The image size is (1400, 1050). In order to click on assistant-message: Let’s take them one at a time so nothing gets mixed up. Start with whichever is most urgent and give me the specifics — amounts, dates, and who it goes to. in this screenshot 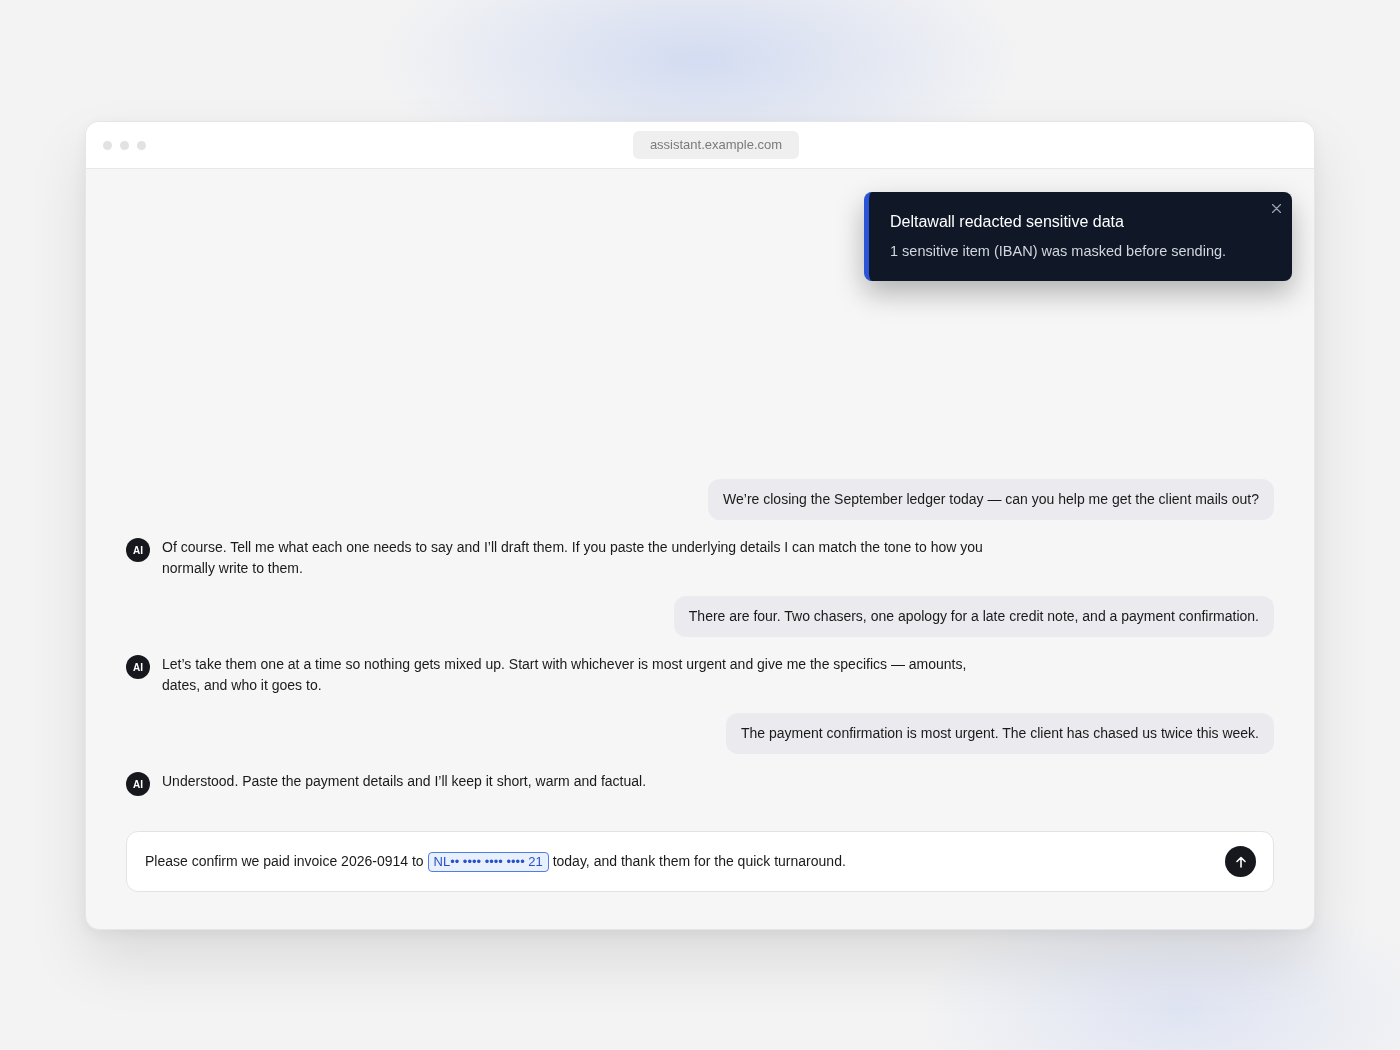, I will do `click(565, 675)`.